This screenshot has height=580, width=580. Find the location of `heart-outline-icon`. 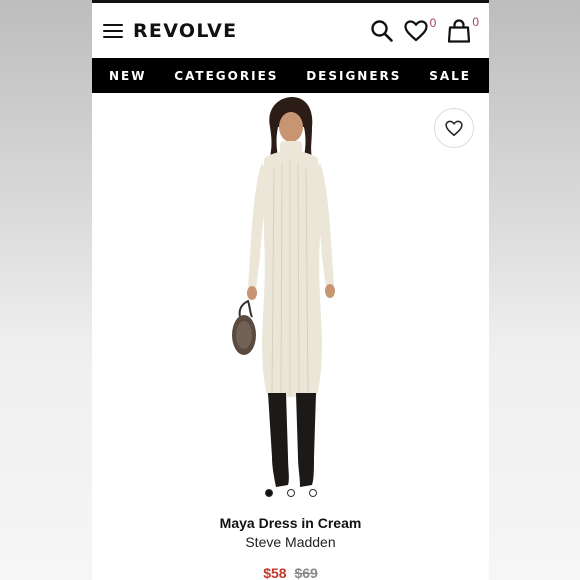

heart-outline-icon is located at coordinates (454, 128).